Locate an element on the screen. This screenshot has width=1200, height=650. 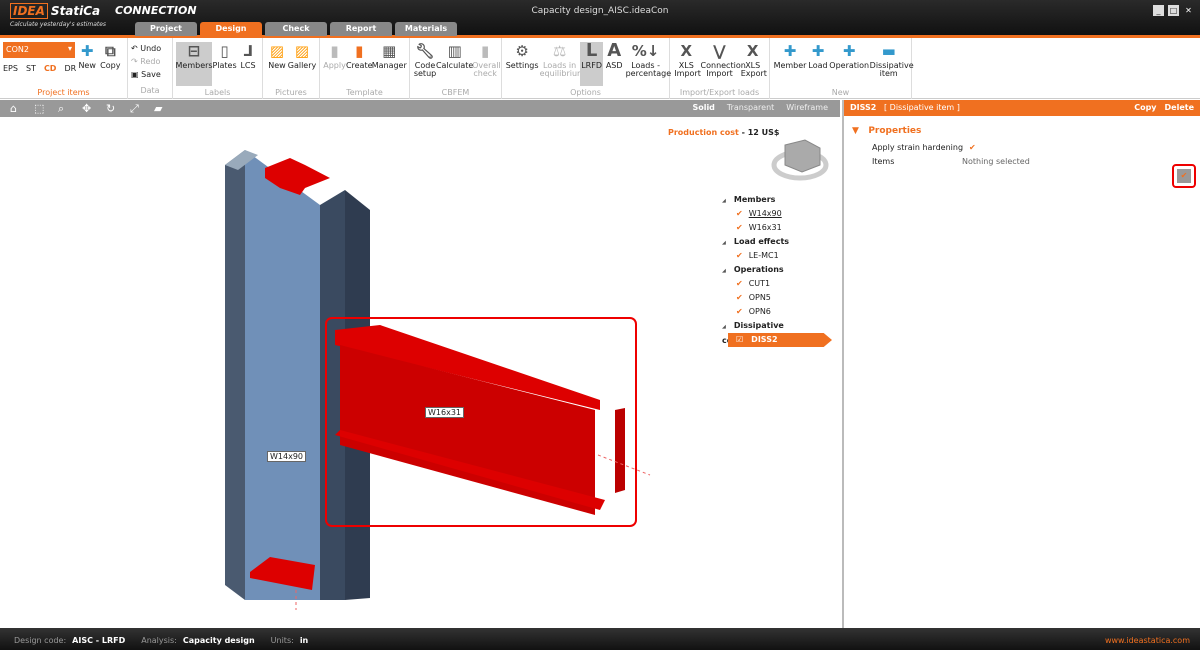
group-labels: ⊟ Members ▯ Plates ⅃ LCS Labels is located at coordinates (218, 68).